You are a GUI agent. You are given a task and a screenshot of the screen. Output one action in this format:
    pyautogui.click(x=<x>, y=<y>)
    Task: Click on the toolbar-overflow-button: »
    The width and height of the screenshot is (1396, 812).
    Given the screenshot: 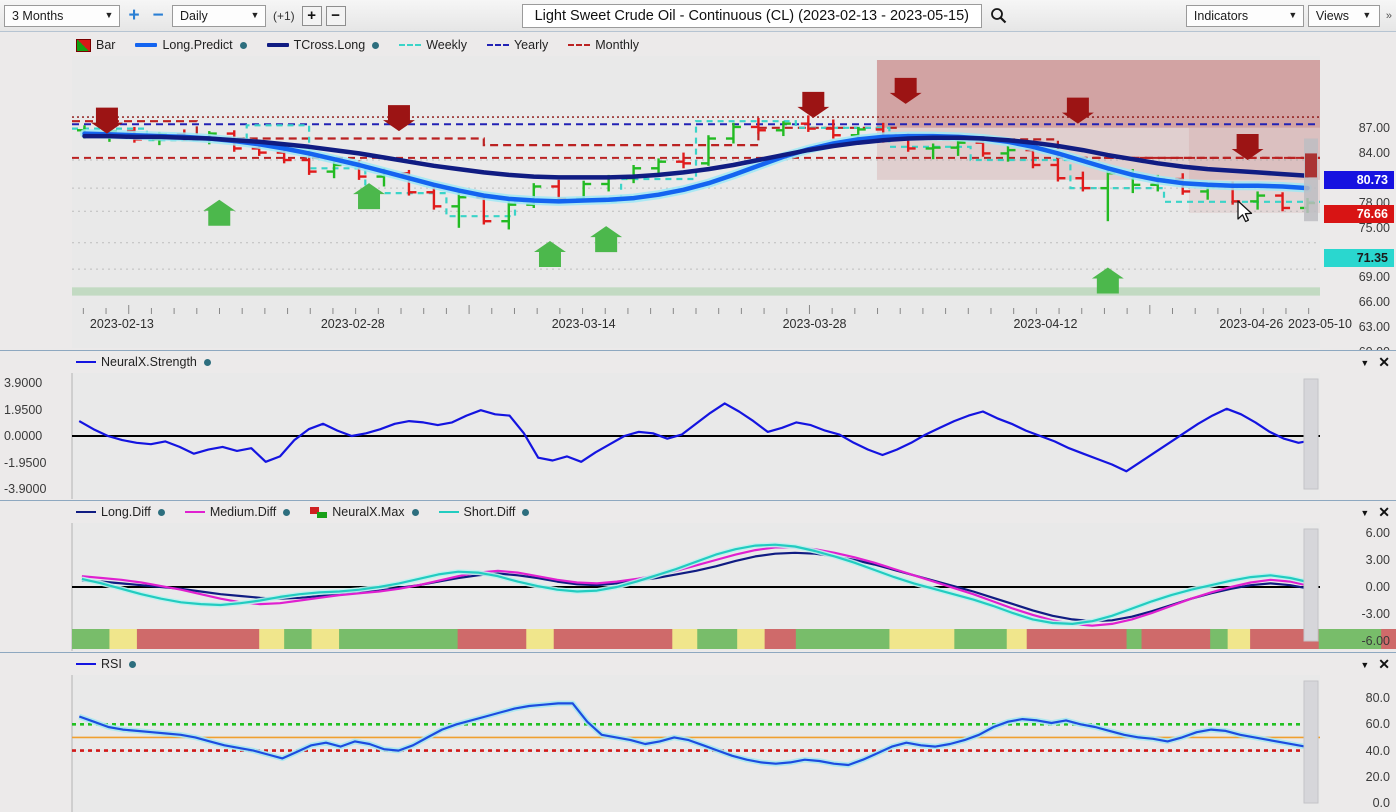 What is the action you would take?
    pyautogui.click(x=1388, y=16)
    